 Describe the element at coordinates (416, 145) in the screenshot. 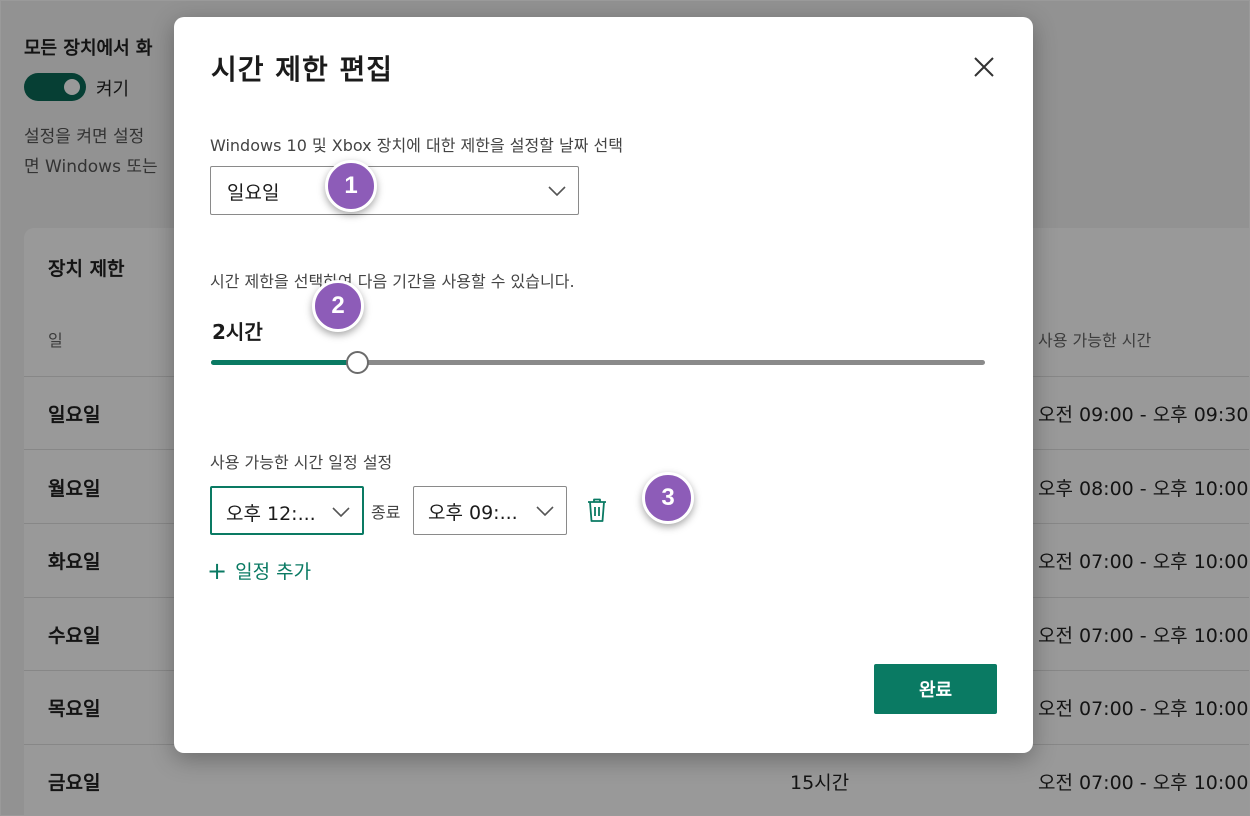

I see `day-select-label: Windows 10 및 Xbox 장치에 대한 제한을 설정할 날짜 선택` at that location.